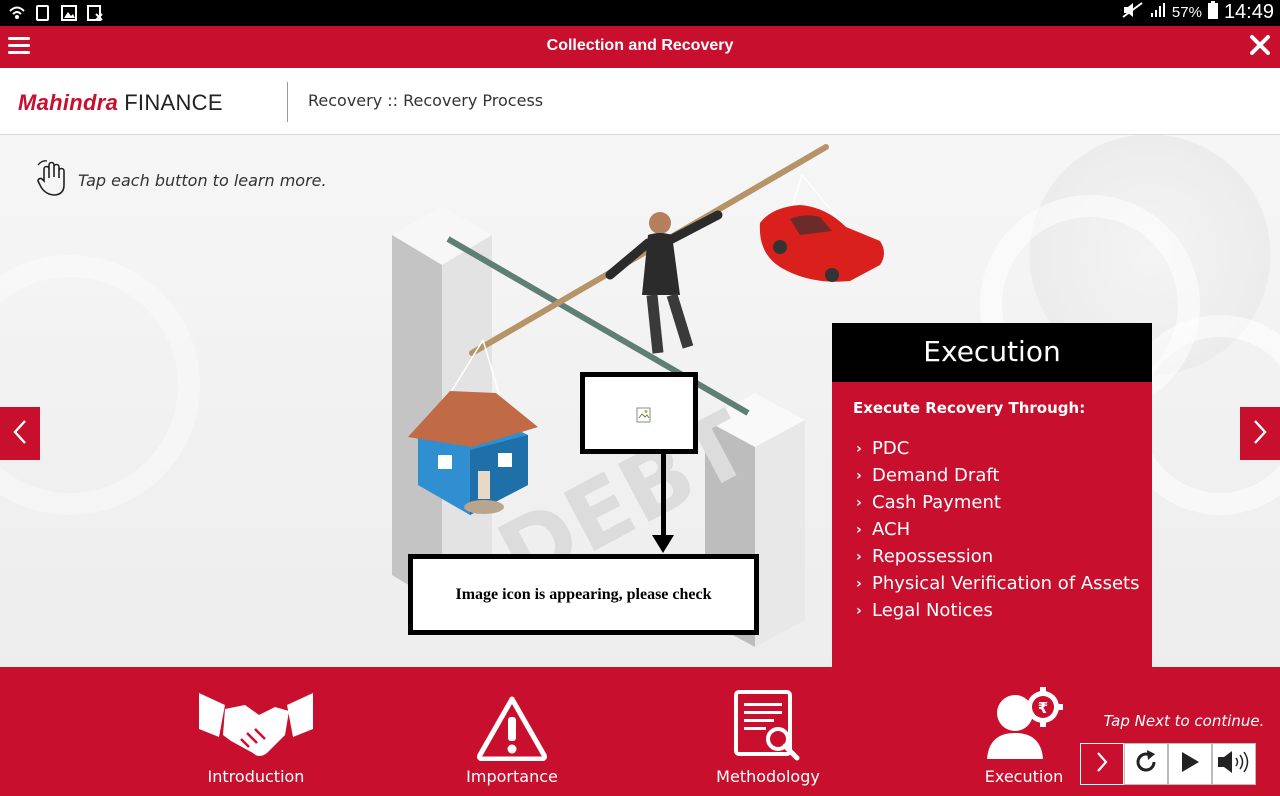  What do you see at coordinates (43, 13) in the screenshot?
I see `device-icon` at bounding box center [43, 13].